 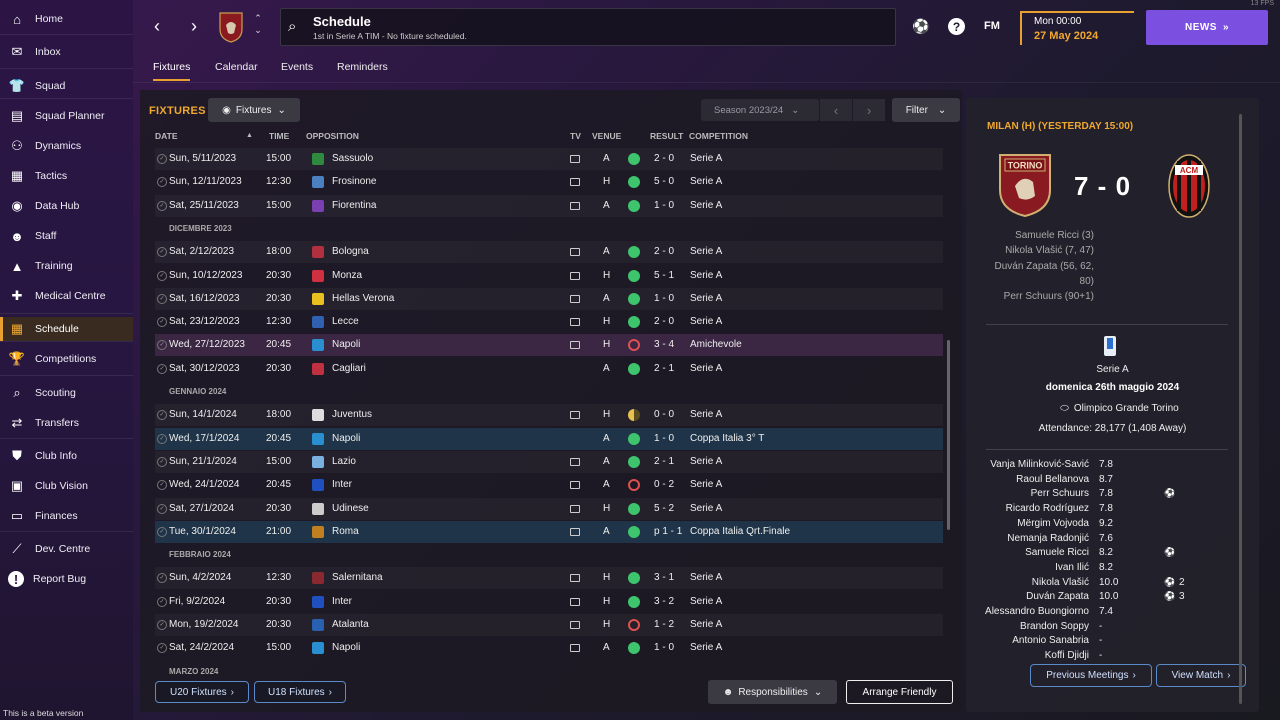 What do you see at coordinates (66, 116) in the screenshot?
I see `sidebar-item-squad-planner: ▤ Squad Planner` at bounding box center [66, 116].